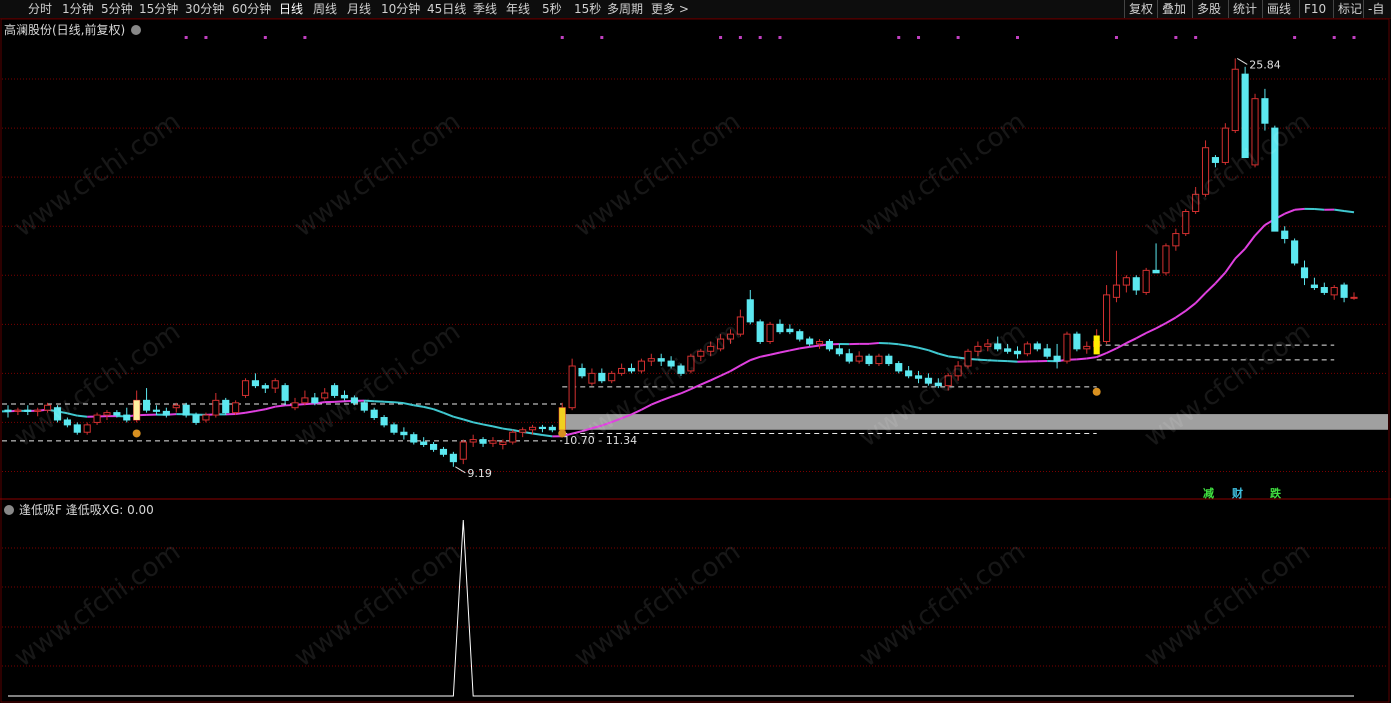 The width and height of the screenshot is (1391, 703). I want to click on low-pointer, so click(460, 470).